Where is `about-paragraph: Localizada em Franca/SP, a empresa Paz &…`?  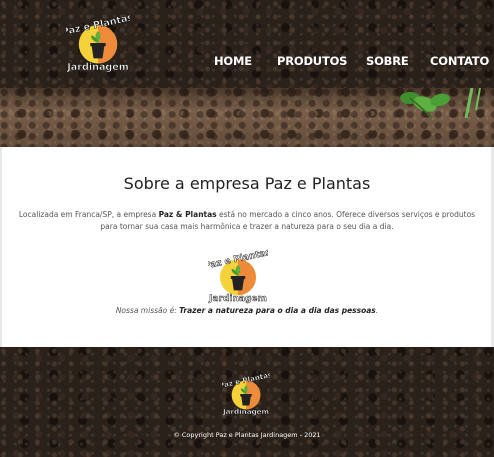 about-paragraph: Localizada em Franca/SP, a empresa Paz &… is located at coordinates (247, 221).